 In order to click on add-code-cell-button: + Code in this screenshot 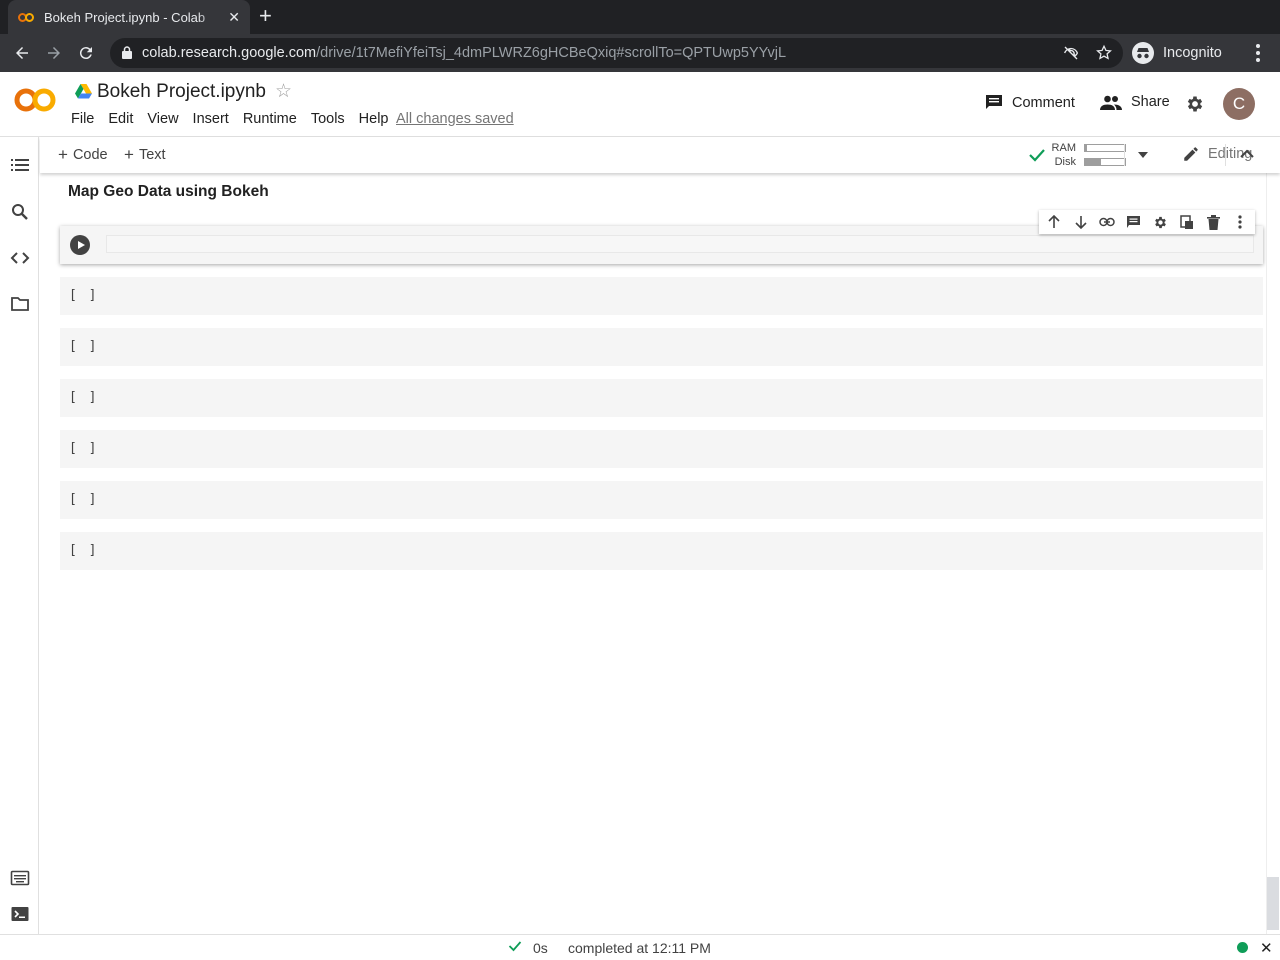, I will do `click(83, 155)`.